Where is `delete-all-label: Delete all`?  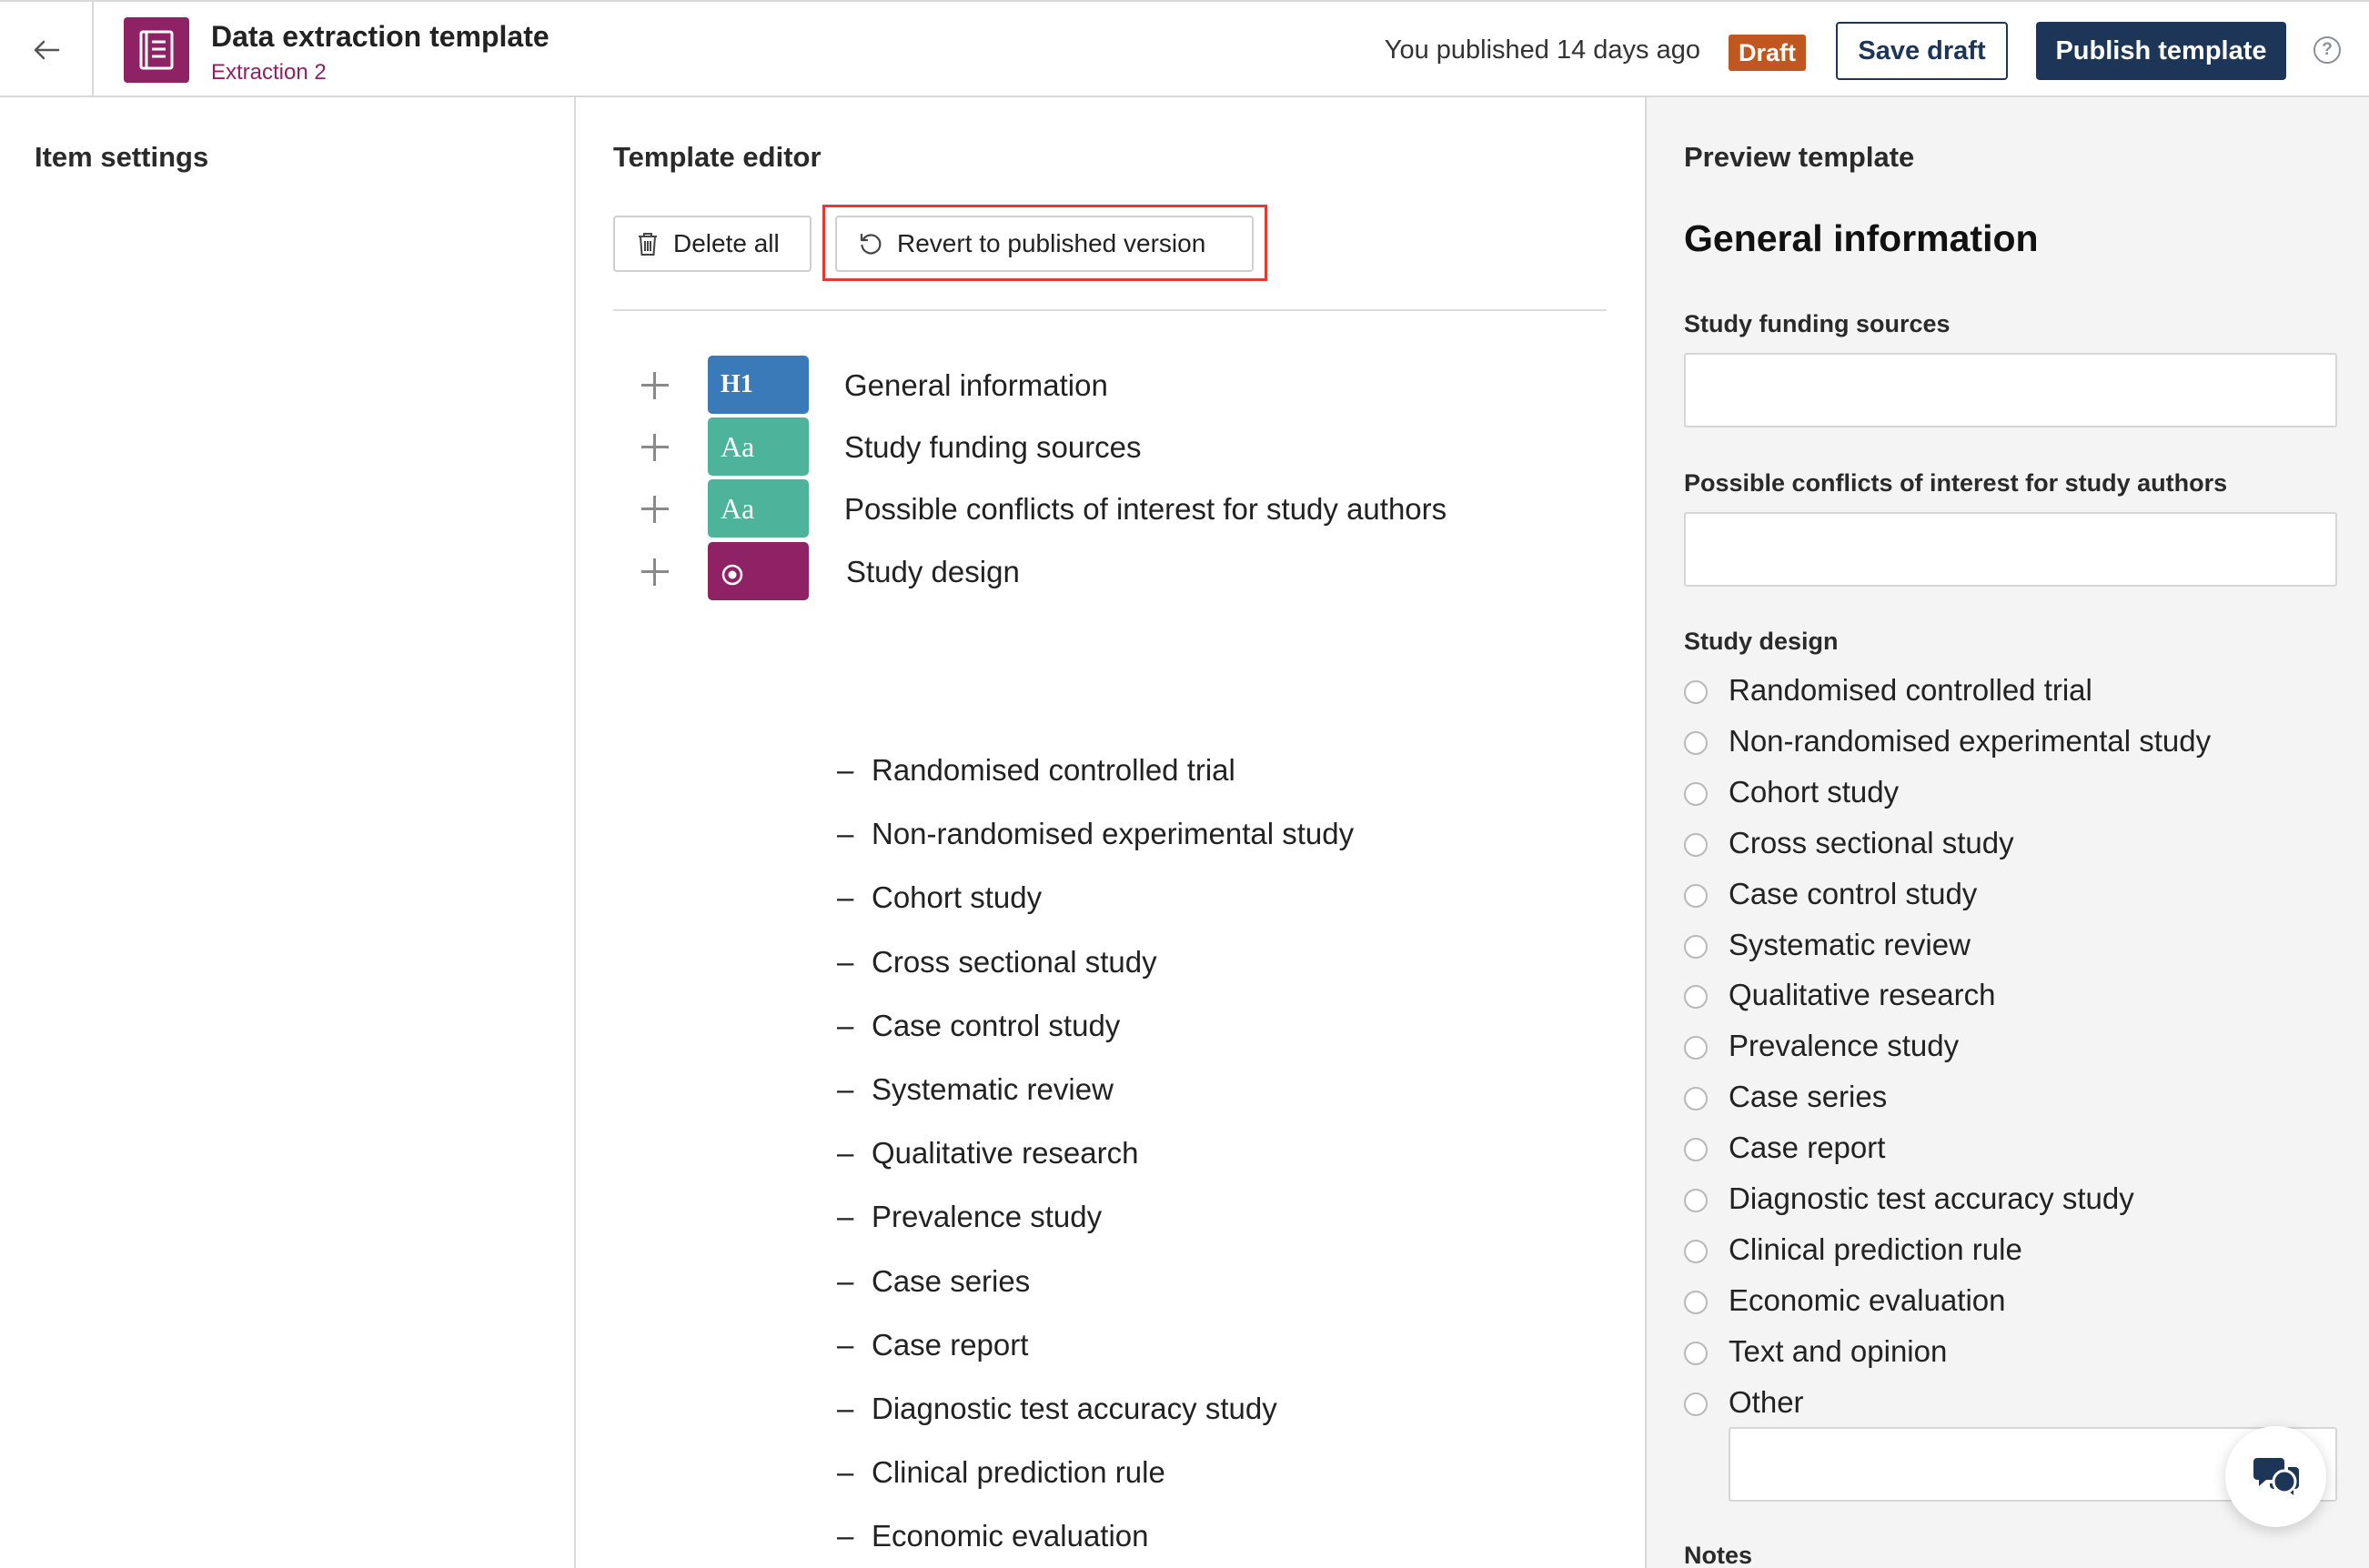
delete-all-label: Delete all is located at coordinates (727, 243).